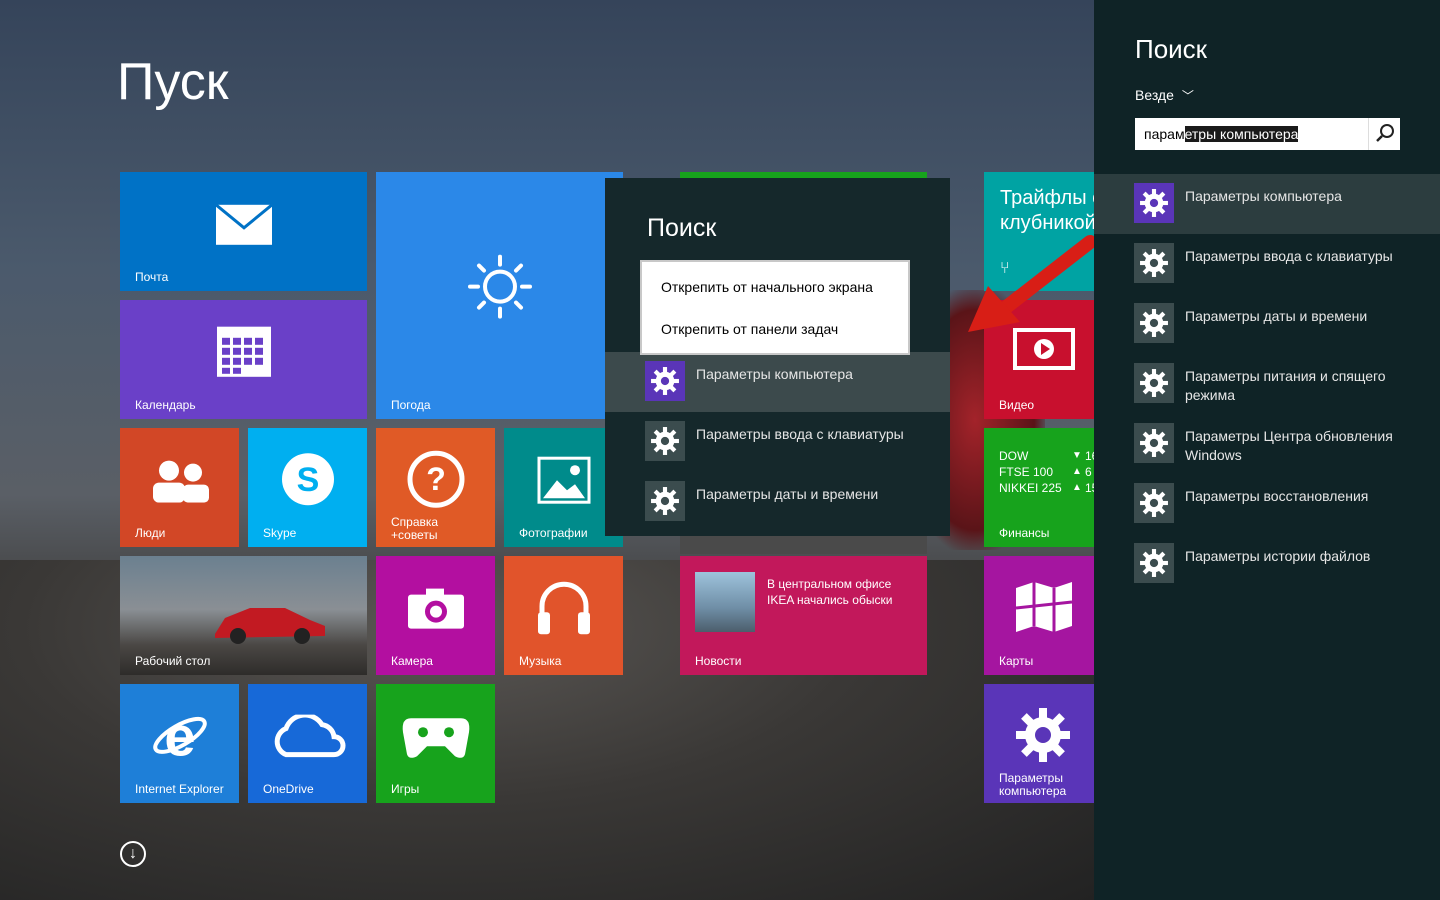 The width and height of the screenshot is (1440, 900). I want to click on tile-music: Музыка, so click(563, 615).